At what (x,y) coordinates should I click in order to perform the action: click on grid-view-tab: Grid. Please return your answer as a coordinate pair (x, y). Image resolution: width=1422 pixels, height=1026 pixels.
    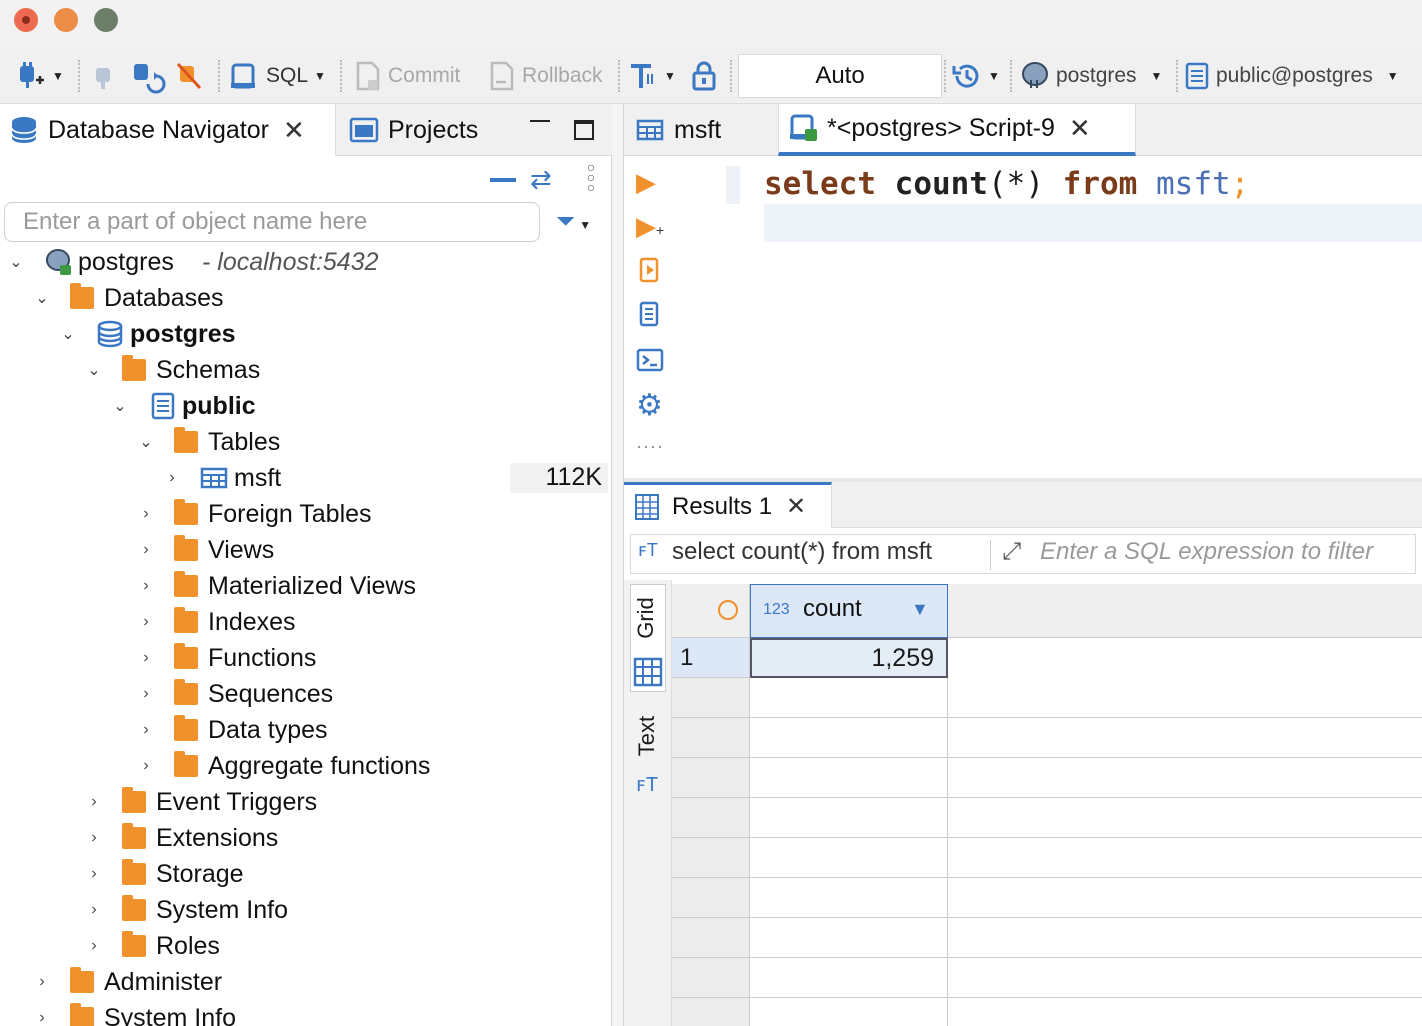
    Looking at the image, I should click on (648, 638).